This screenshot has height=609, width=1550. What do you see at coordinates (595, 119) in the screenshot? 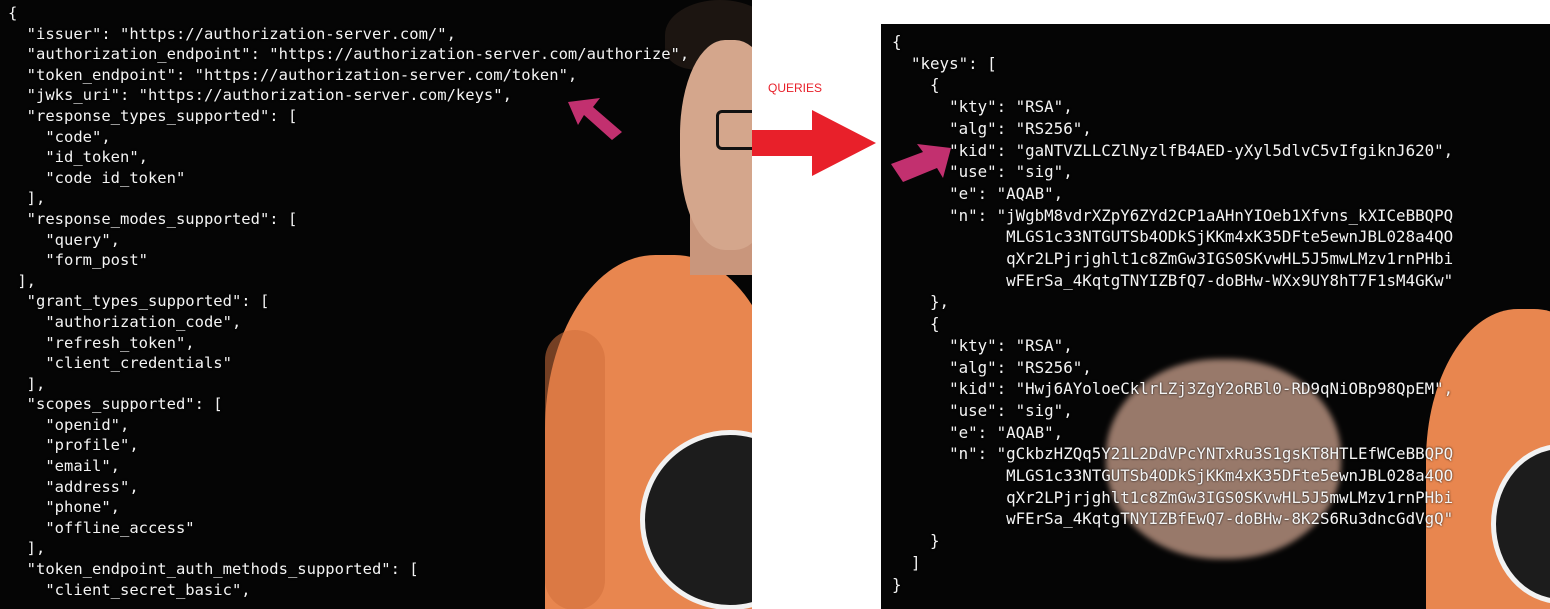
I see `jwks-uri-pointer-arrow-icon` at bounding box center [595, 119].